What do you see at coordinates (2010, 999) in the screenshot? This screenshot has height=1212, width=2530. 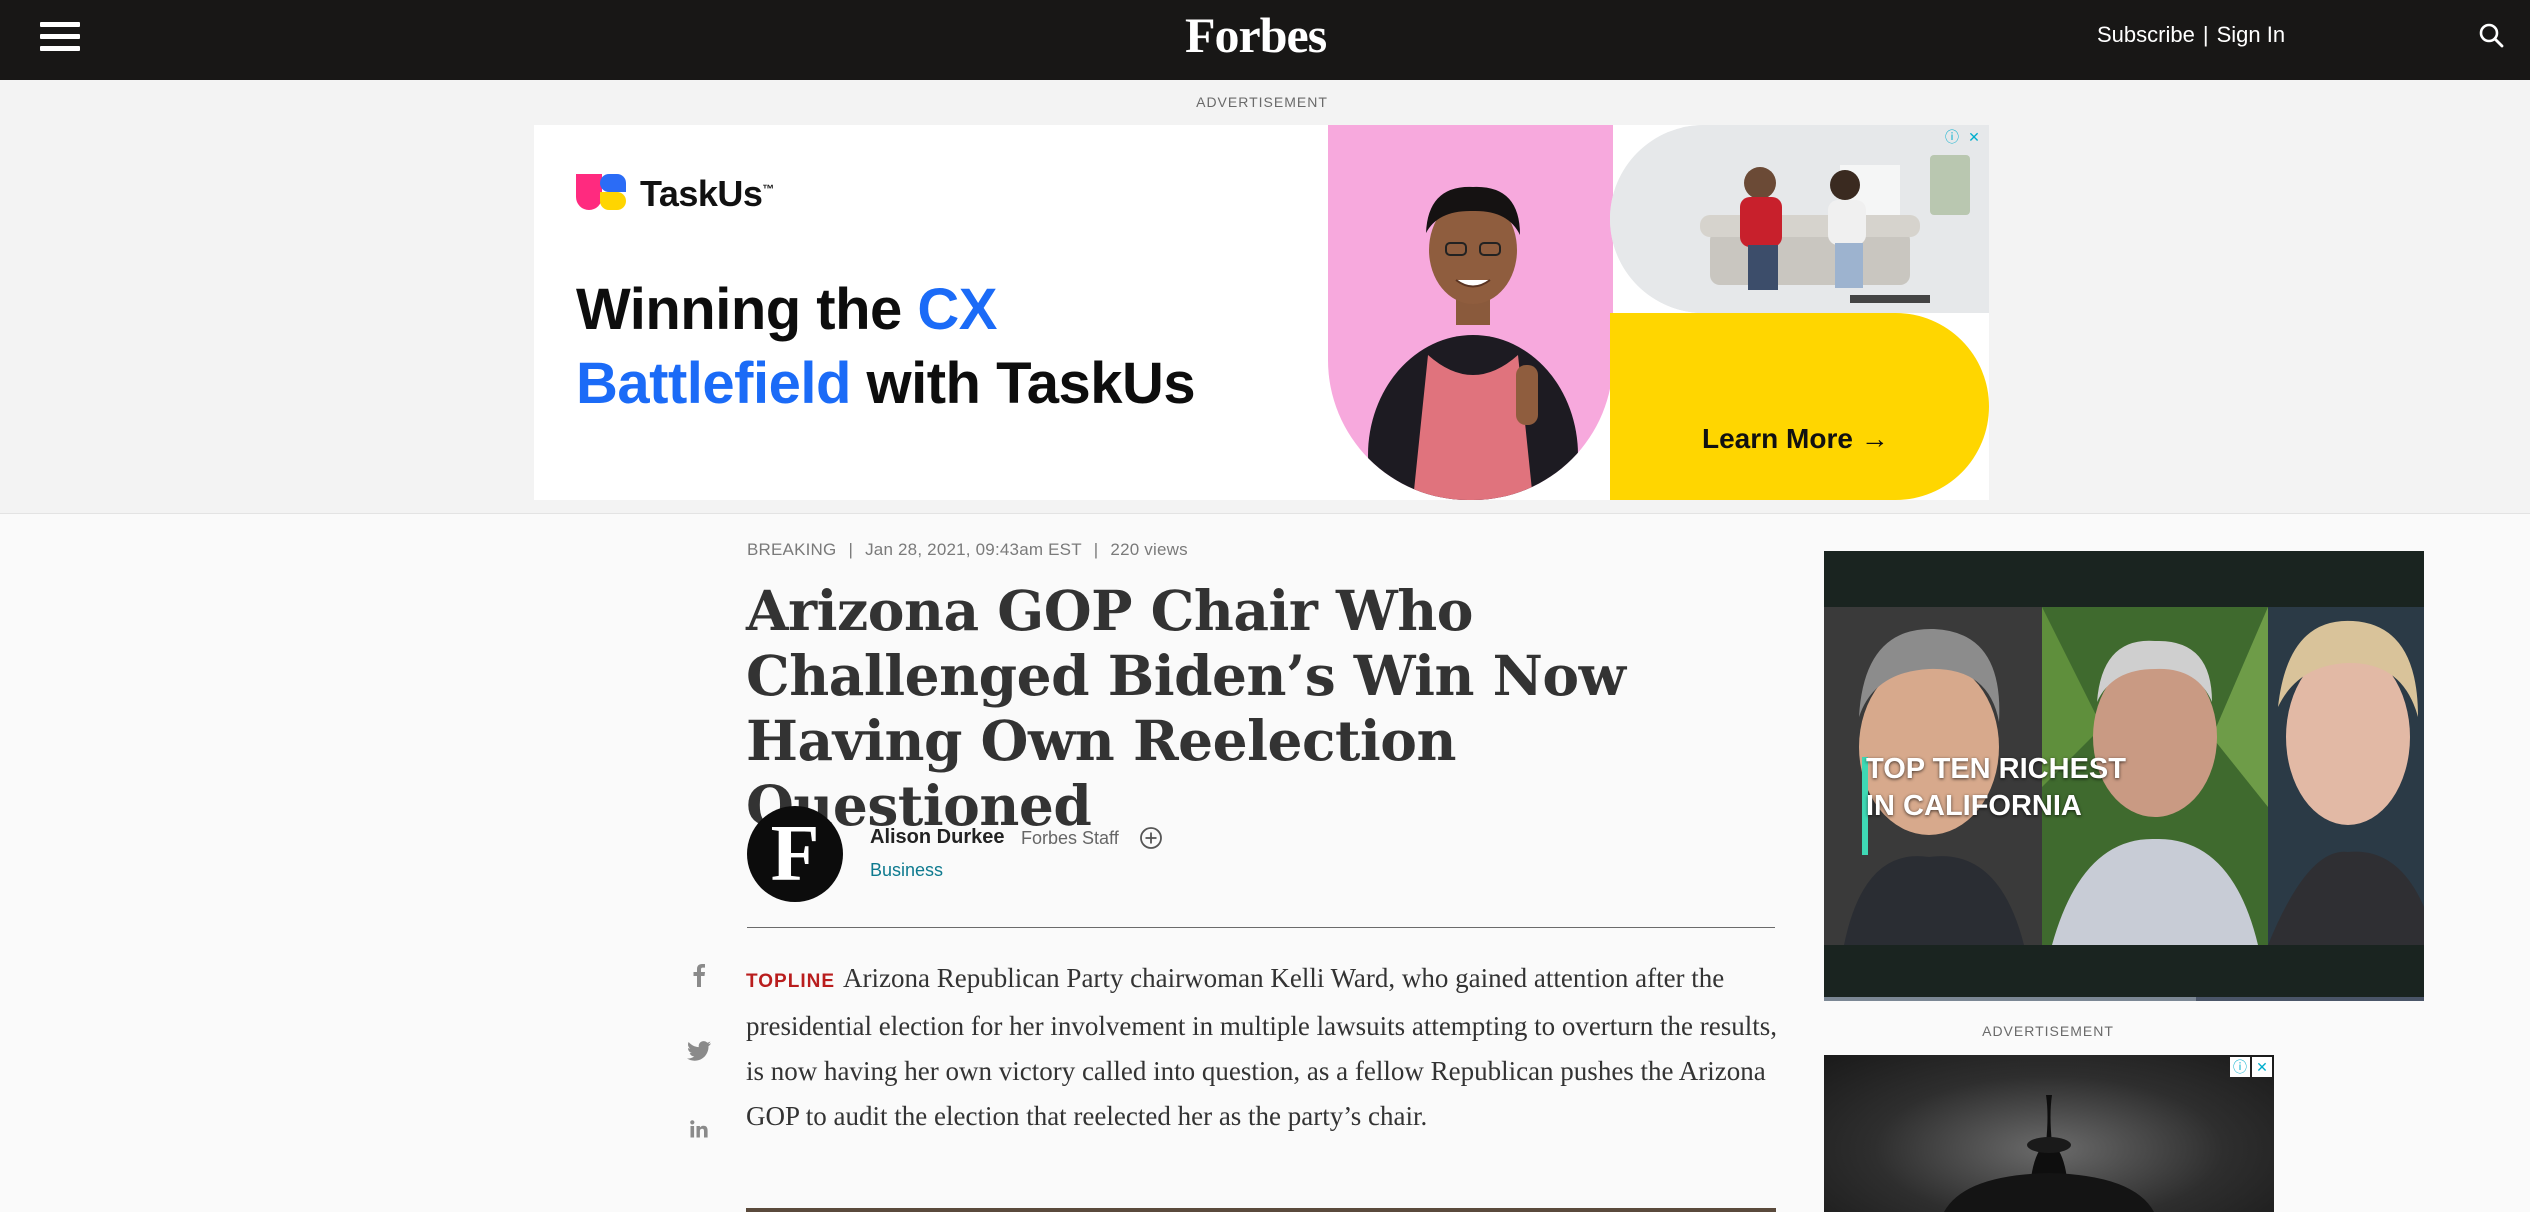 I see `video-progress-fill` at bounding box center [2010, 999].